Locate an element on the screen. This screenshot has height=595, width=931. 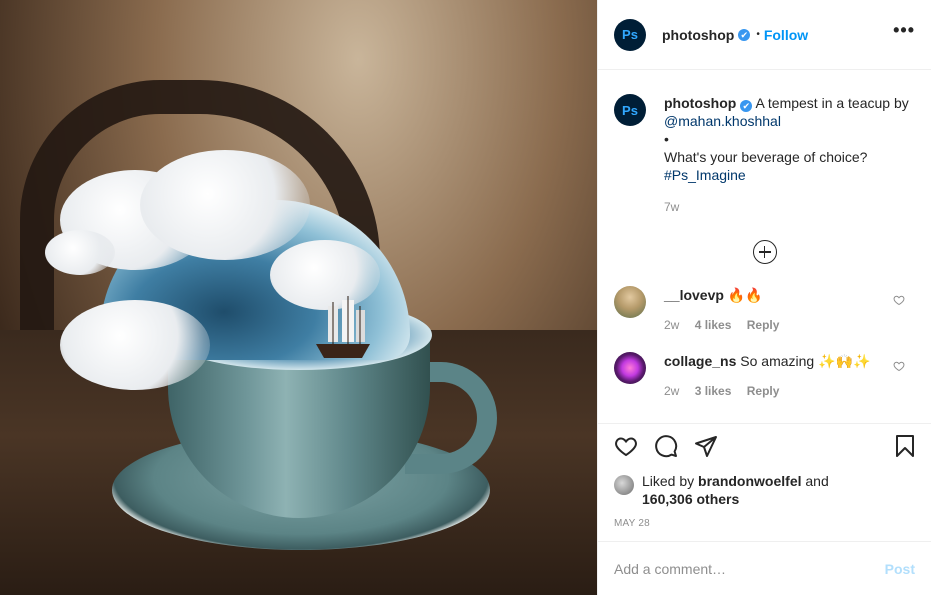
caption-mention-link: @mahan.khoshhal is located at coordinates (786, 121).